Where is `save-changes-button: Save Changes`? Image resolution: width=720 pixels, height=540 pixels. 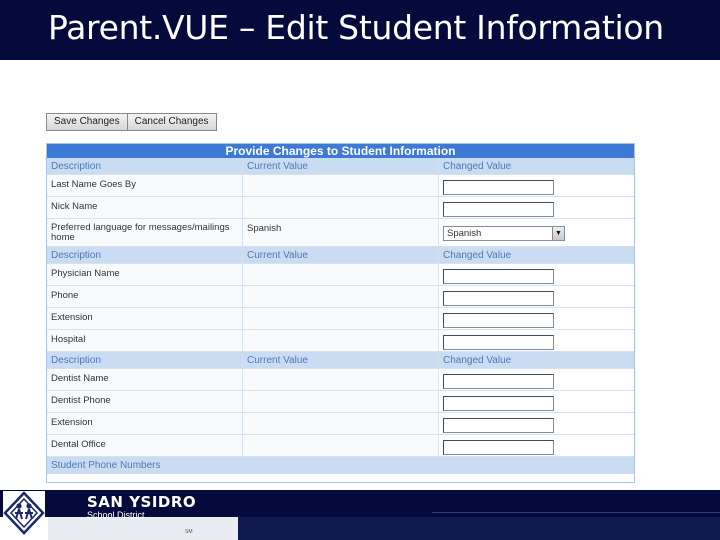
save-changes-button: Save Changes is located at coordinates (87, 122).